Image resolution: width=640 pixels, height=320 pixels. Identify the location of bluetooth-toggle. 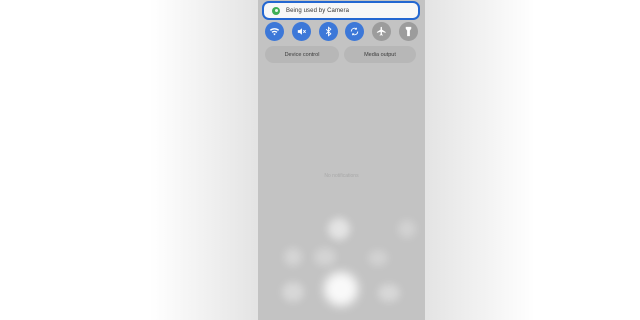
(328, 31).